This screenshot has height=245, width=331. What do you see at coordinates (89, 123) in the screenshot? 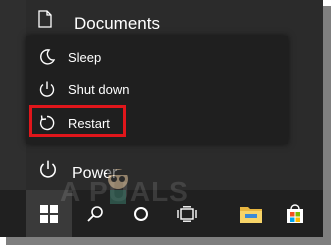
I see `restart-label: Restart` at bounding box center [89, 123].